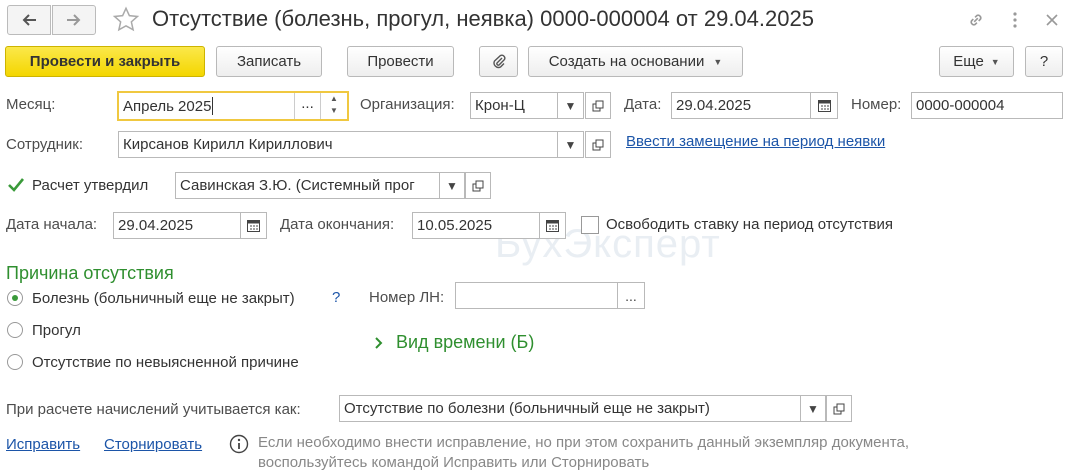 This screenshot has width=1067, height=473. What do you see at coordinates (56, 330) in the screenshot?
I see `reason-truancy-label: Прогул` at bounding box center [56, 330].